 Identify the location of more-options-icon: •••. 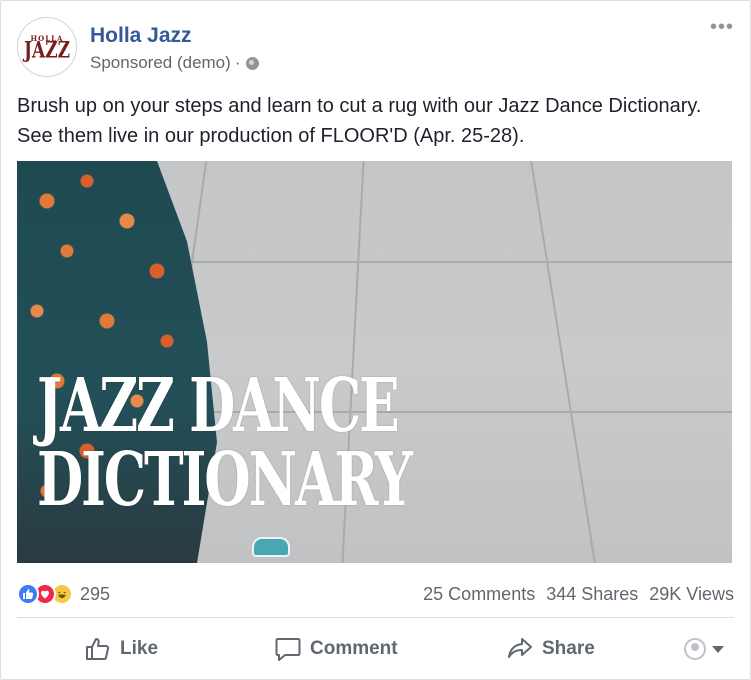
(722, 27).